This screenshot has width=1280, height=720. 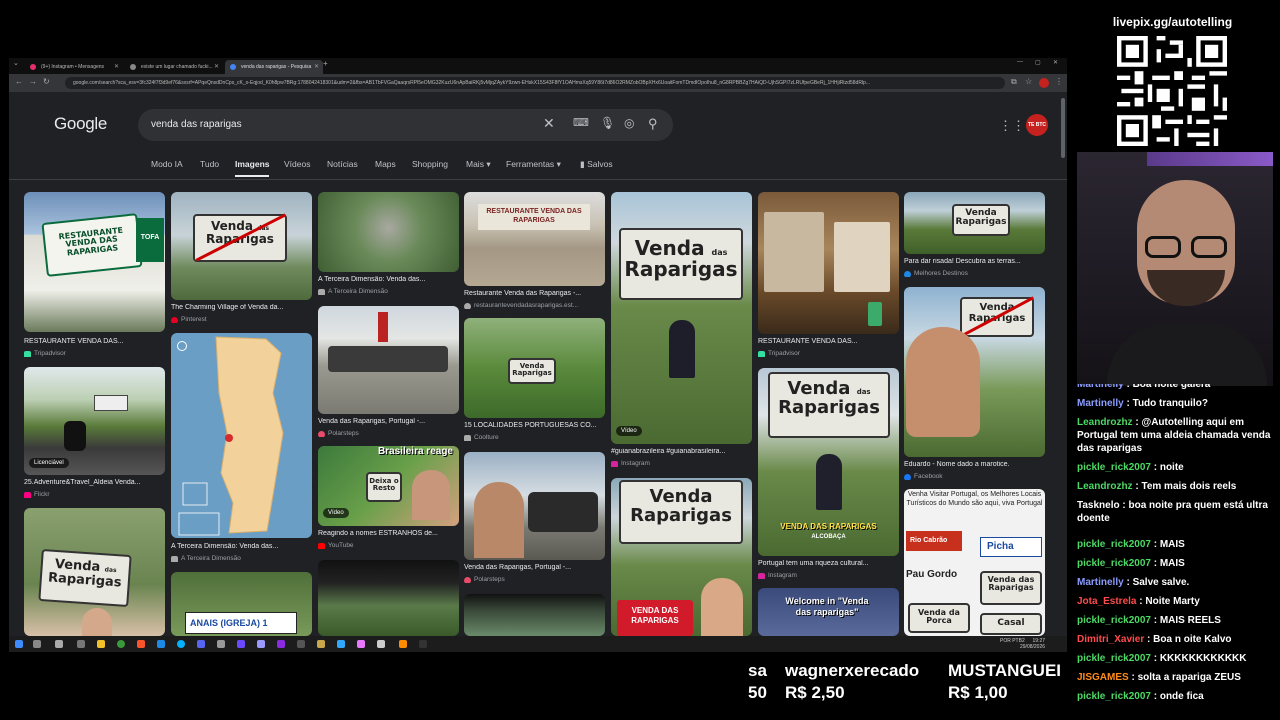 I want to click on avatar: TE BTC, so click(x=1037, y=125).